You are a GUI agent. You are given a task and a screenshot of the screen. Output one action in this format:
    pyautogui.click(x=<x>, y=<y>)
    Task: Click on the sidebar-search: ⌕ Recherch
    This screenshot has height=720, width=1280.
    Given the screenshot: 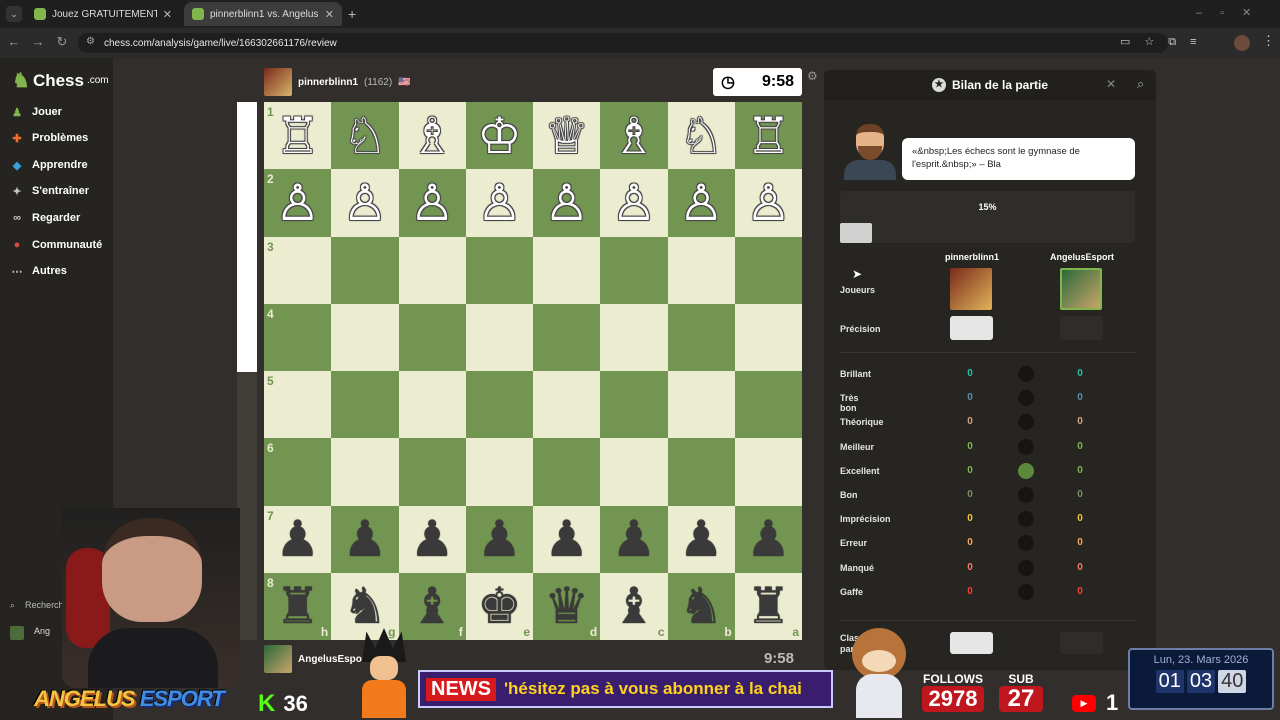 What is the action you would take?
    pyautogui.click(x=37, y=605)
    